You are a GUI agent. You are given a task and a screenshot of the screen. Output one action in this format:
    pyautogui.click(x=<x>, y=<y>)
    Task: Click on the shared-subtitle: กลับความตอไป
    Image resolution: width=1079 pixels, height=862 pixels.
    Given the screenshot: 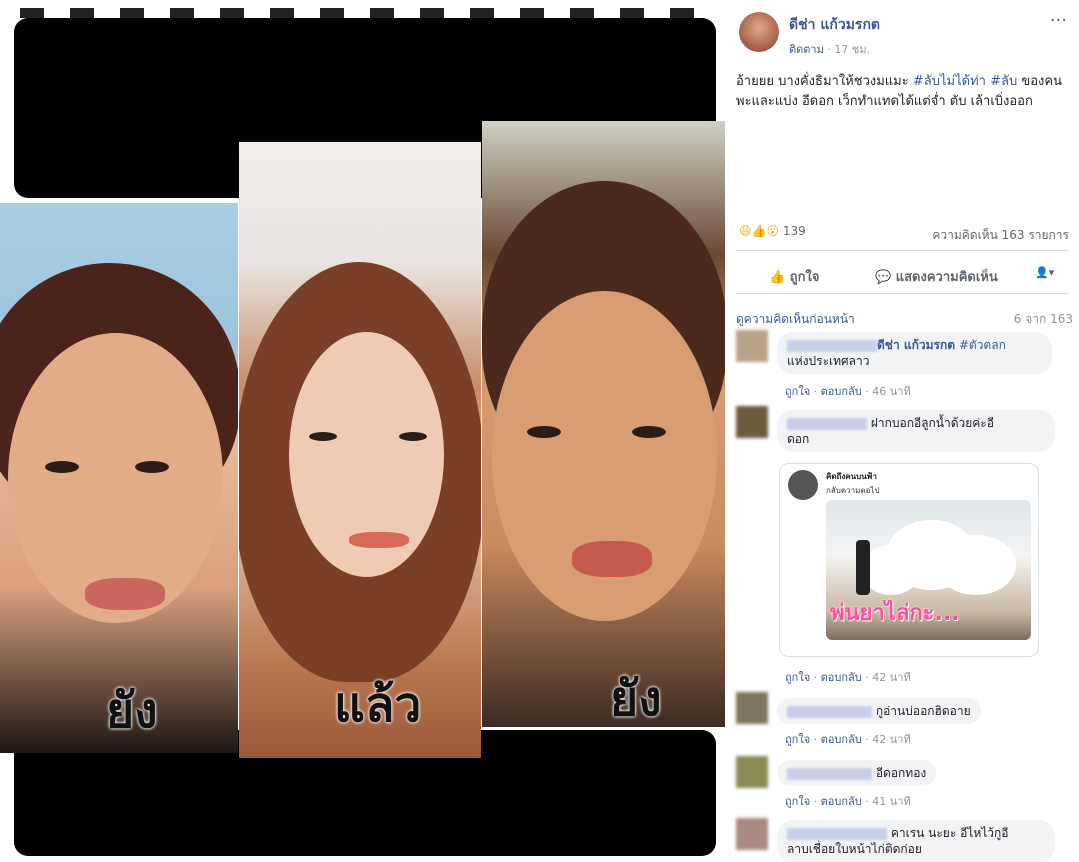 What is the action you would take?
    pyautogui.click(x=853, y=490)
    